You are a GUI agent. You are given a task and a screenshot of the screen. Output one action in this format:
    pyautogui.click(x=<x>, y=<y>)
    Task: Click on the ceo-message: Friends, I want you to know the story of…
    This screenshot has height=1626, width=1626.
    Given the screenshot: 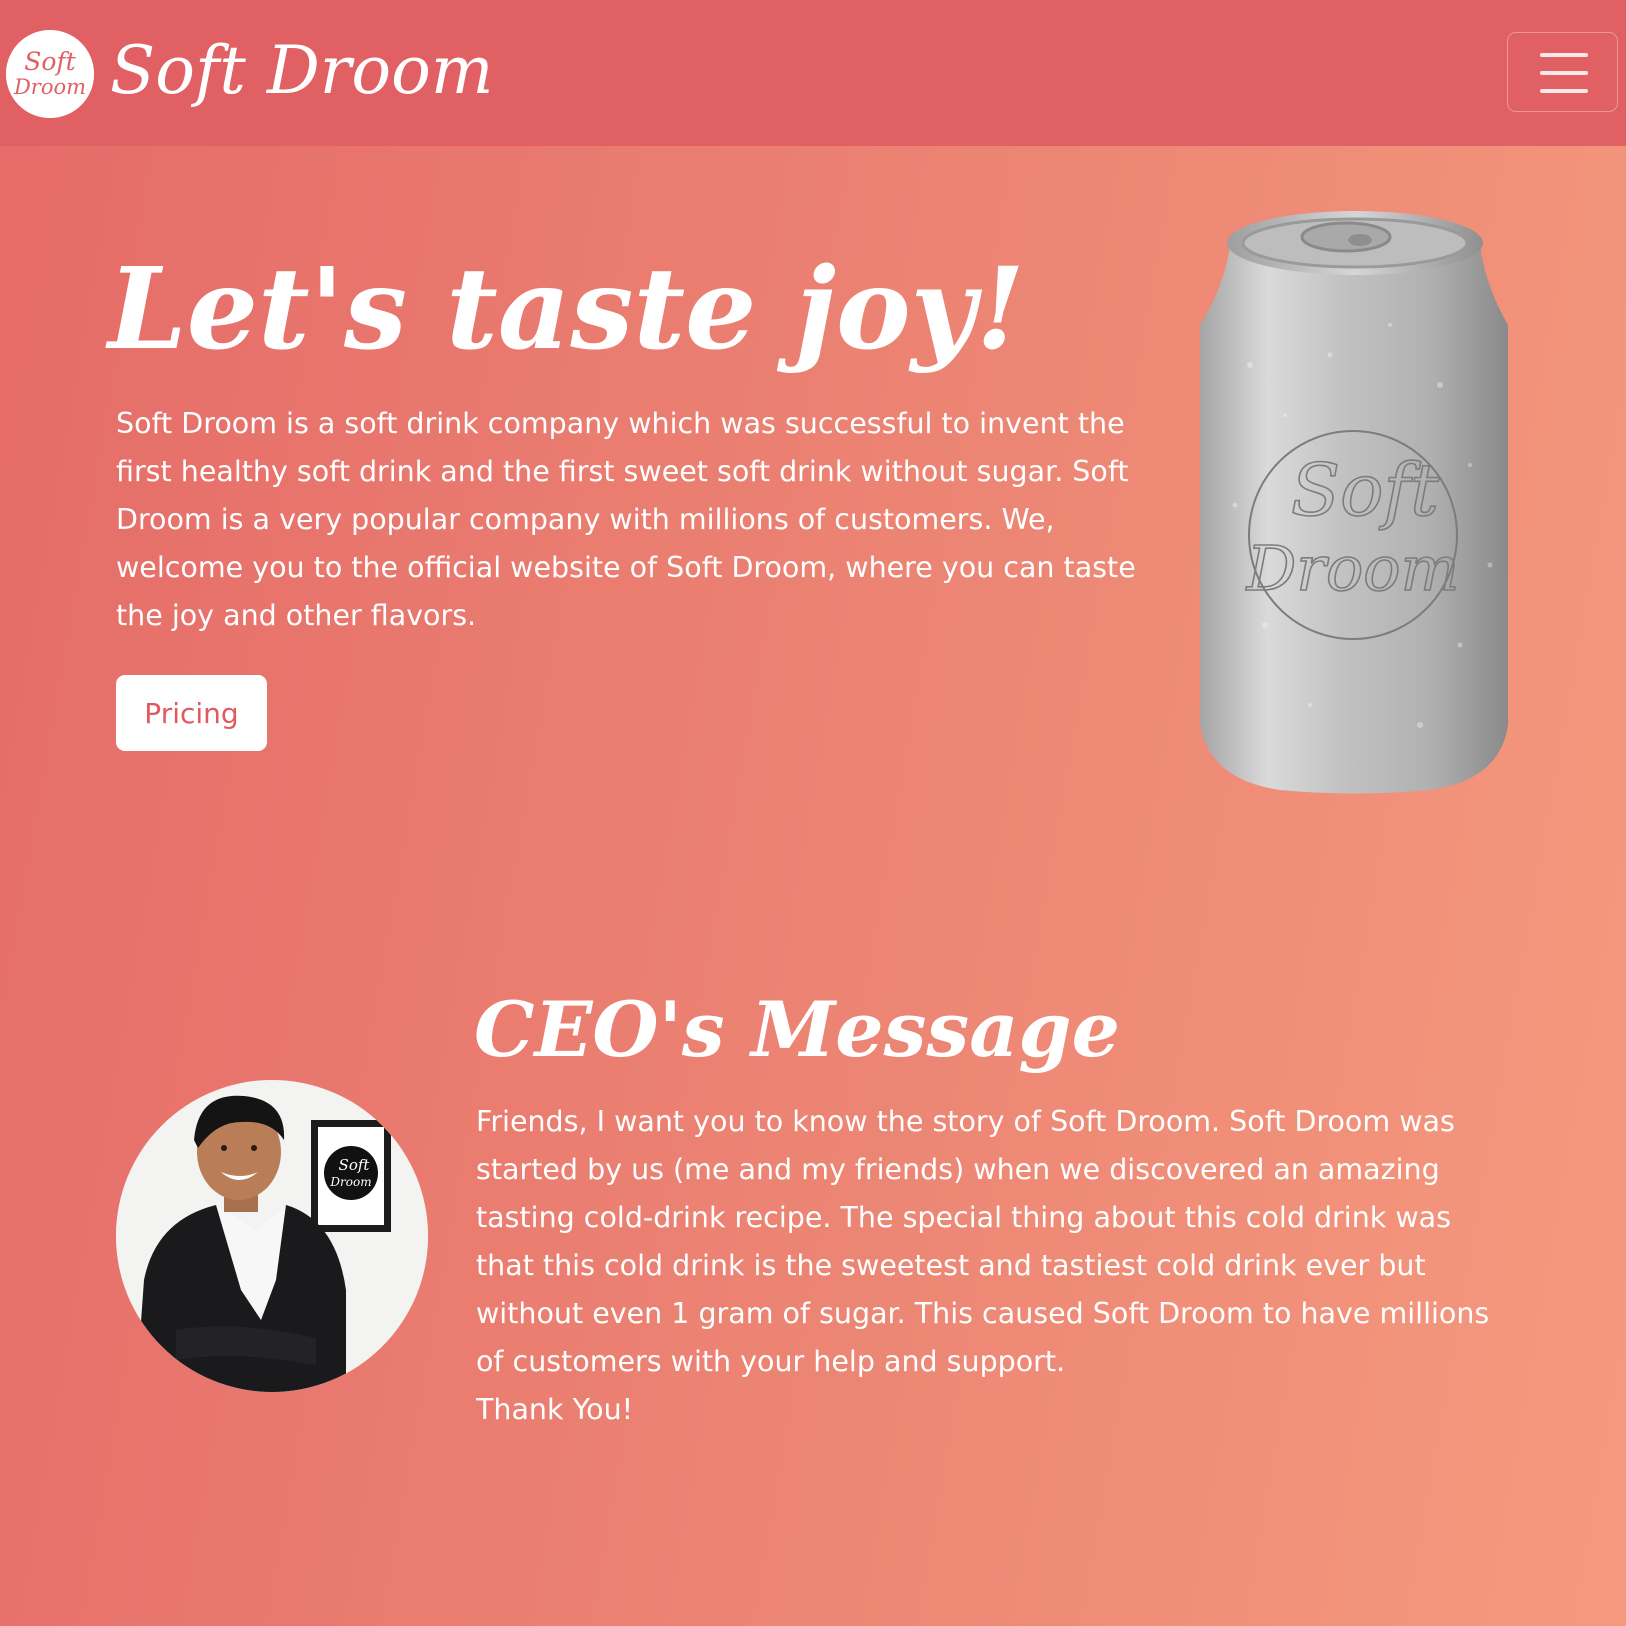 What is the action you would take?
    pyautogui.click(x=996, y=1266)
    